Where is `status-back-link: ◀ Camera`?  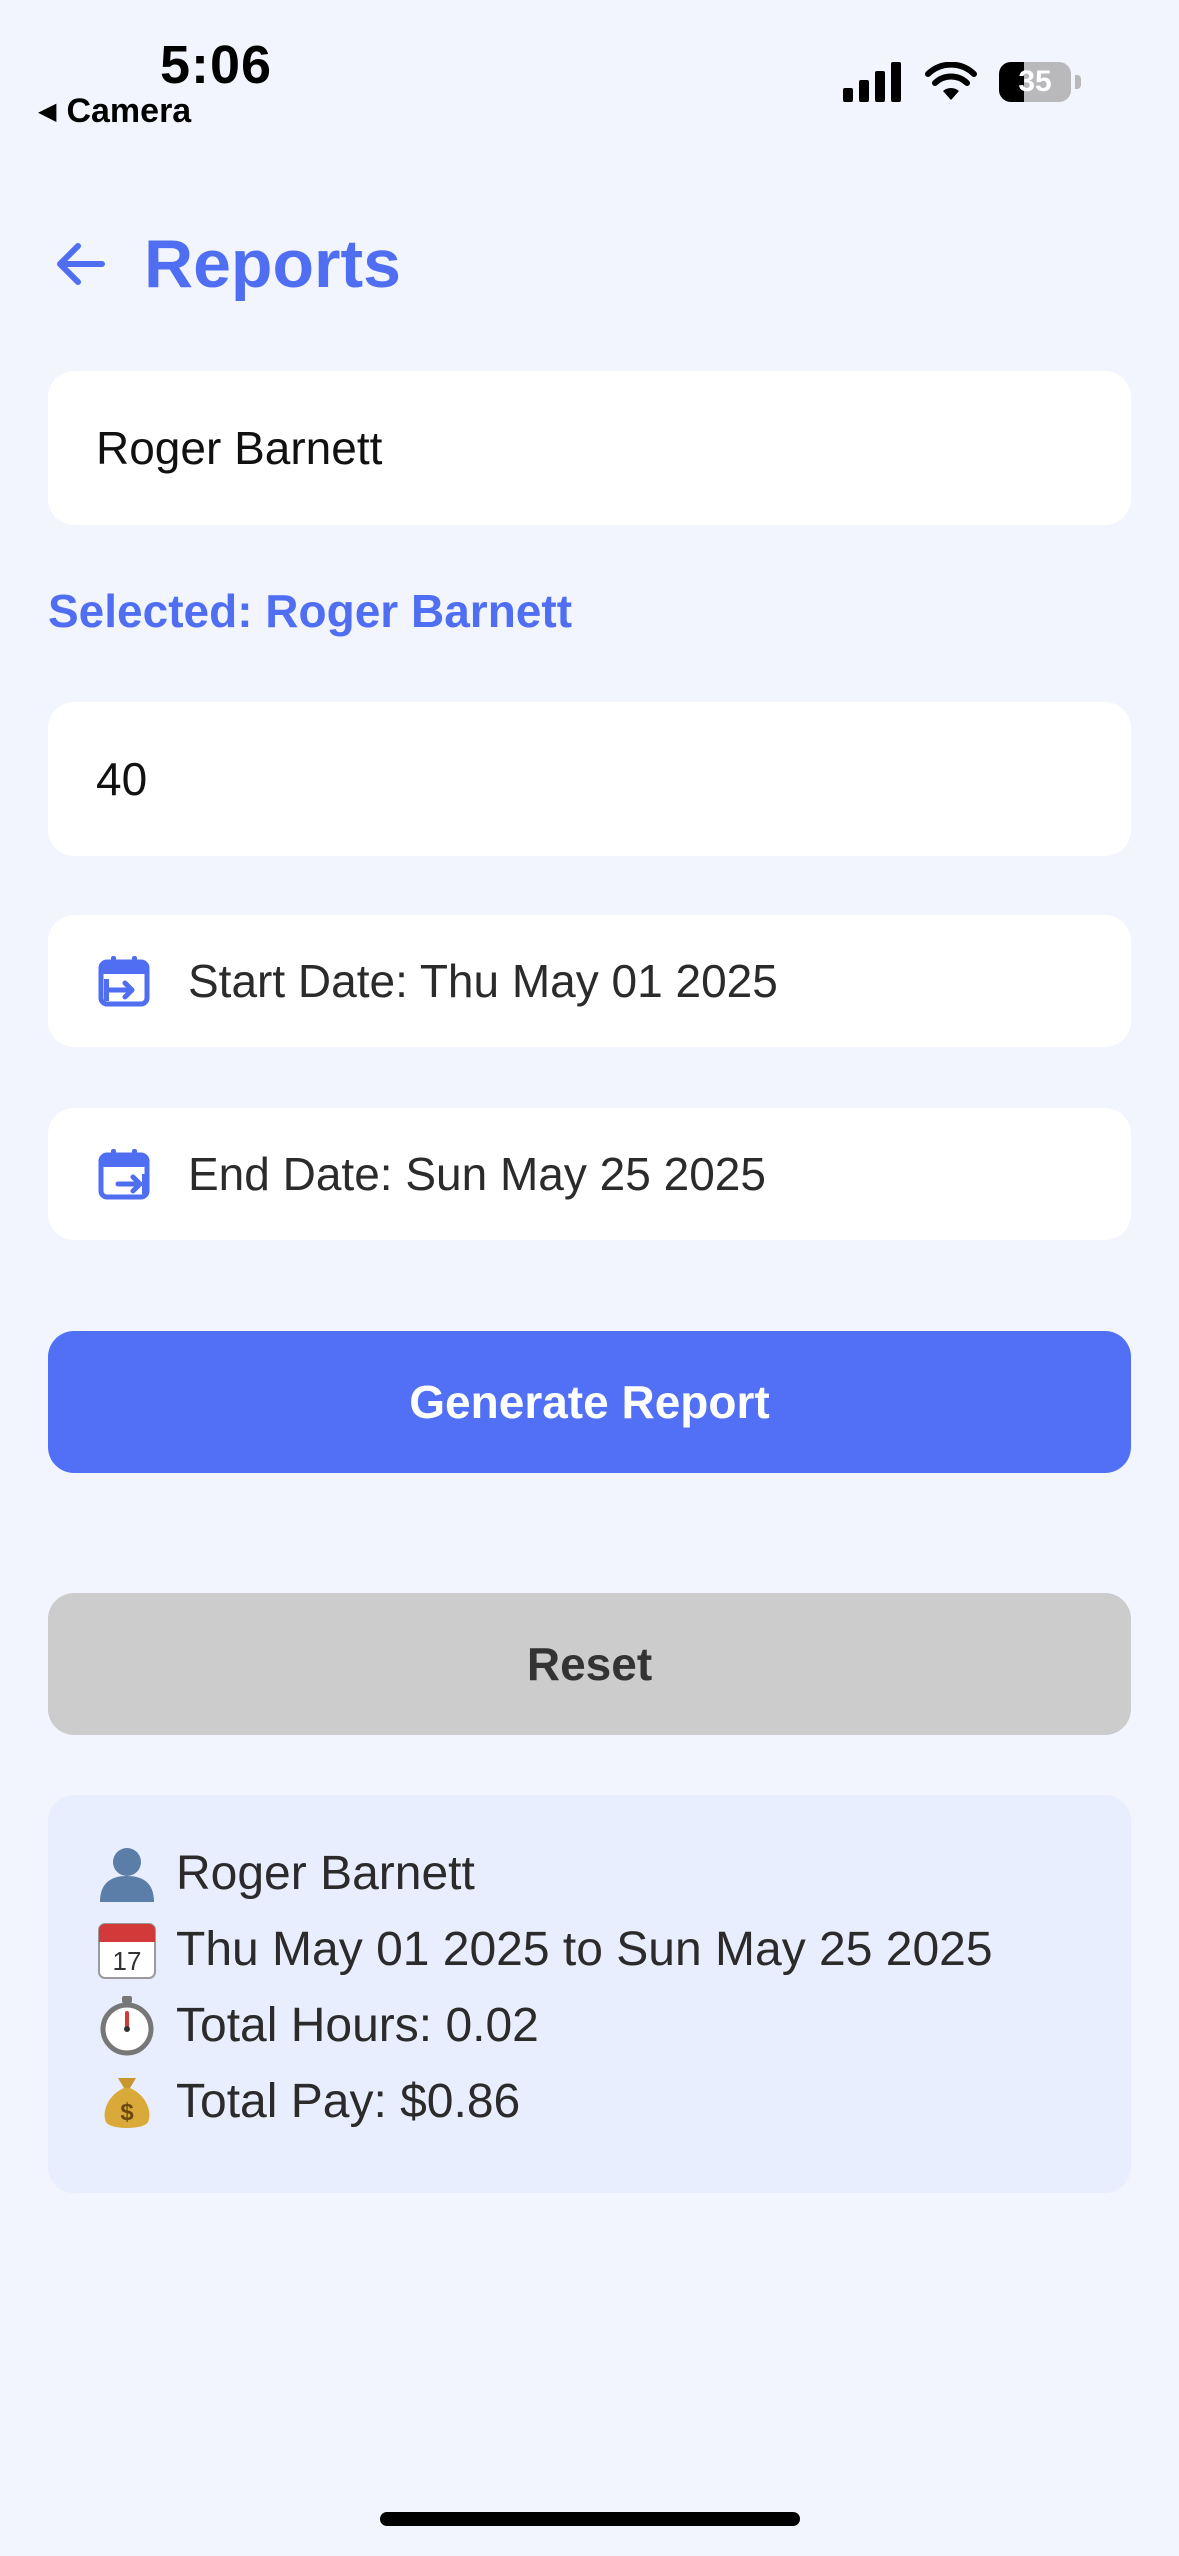 status-back-link: ◀ Camera is located at coordinates (114, 111).